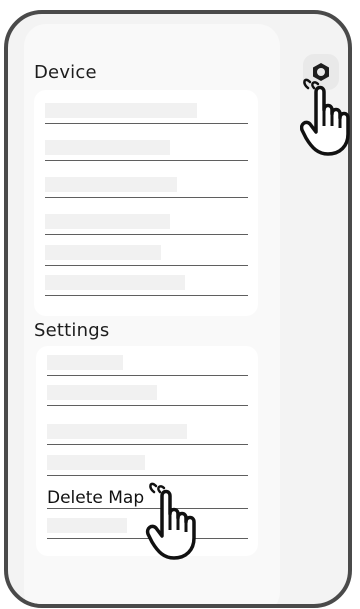 This screenshot has width=360, height=609. I want to click on device-section-title: Device, so click(65, 72).